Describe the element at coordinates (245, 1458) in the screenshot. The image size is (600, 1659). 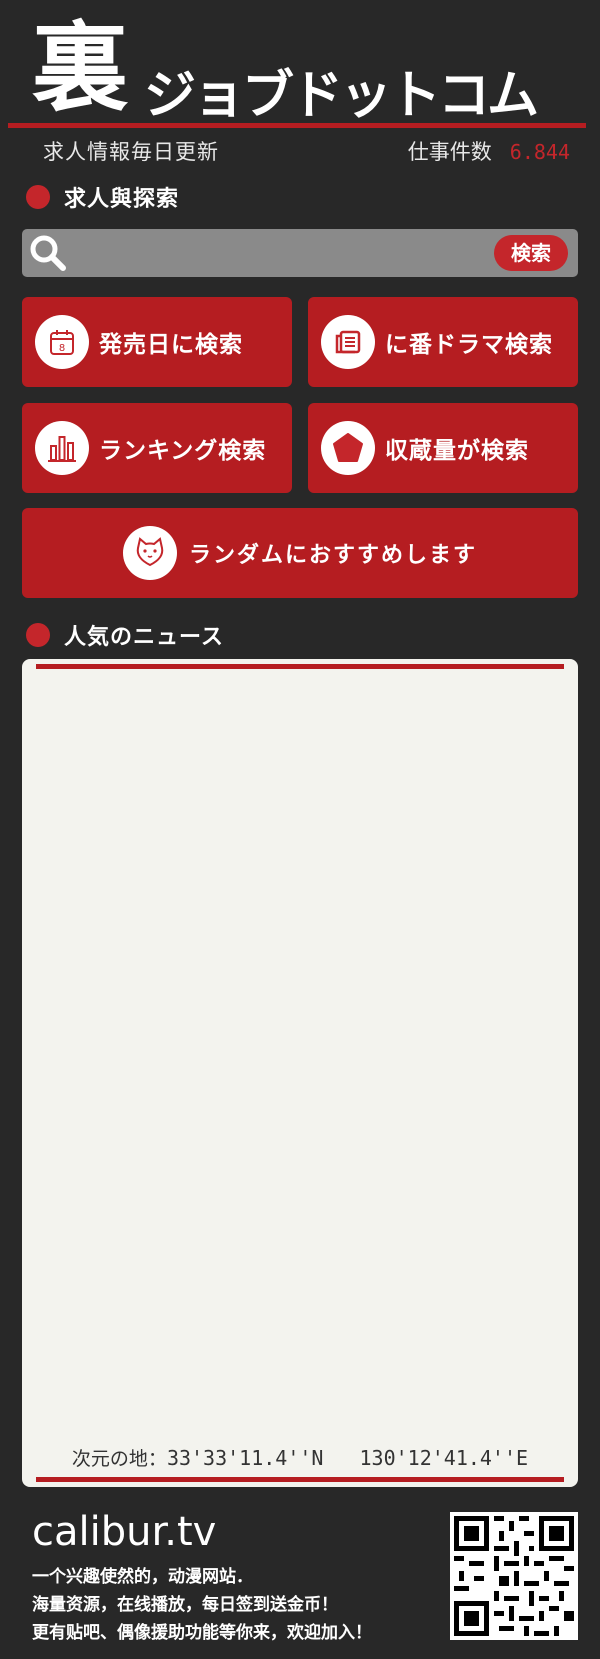
I see `latitude: 33'33'11.4''N` at that location.